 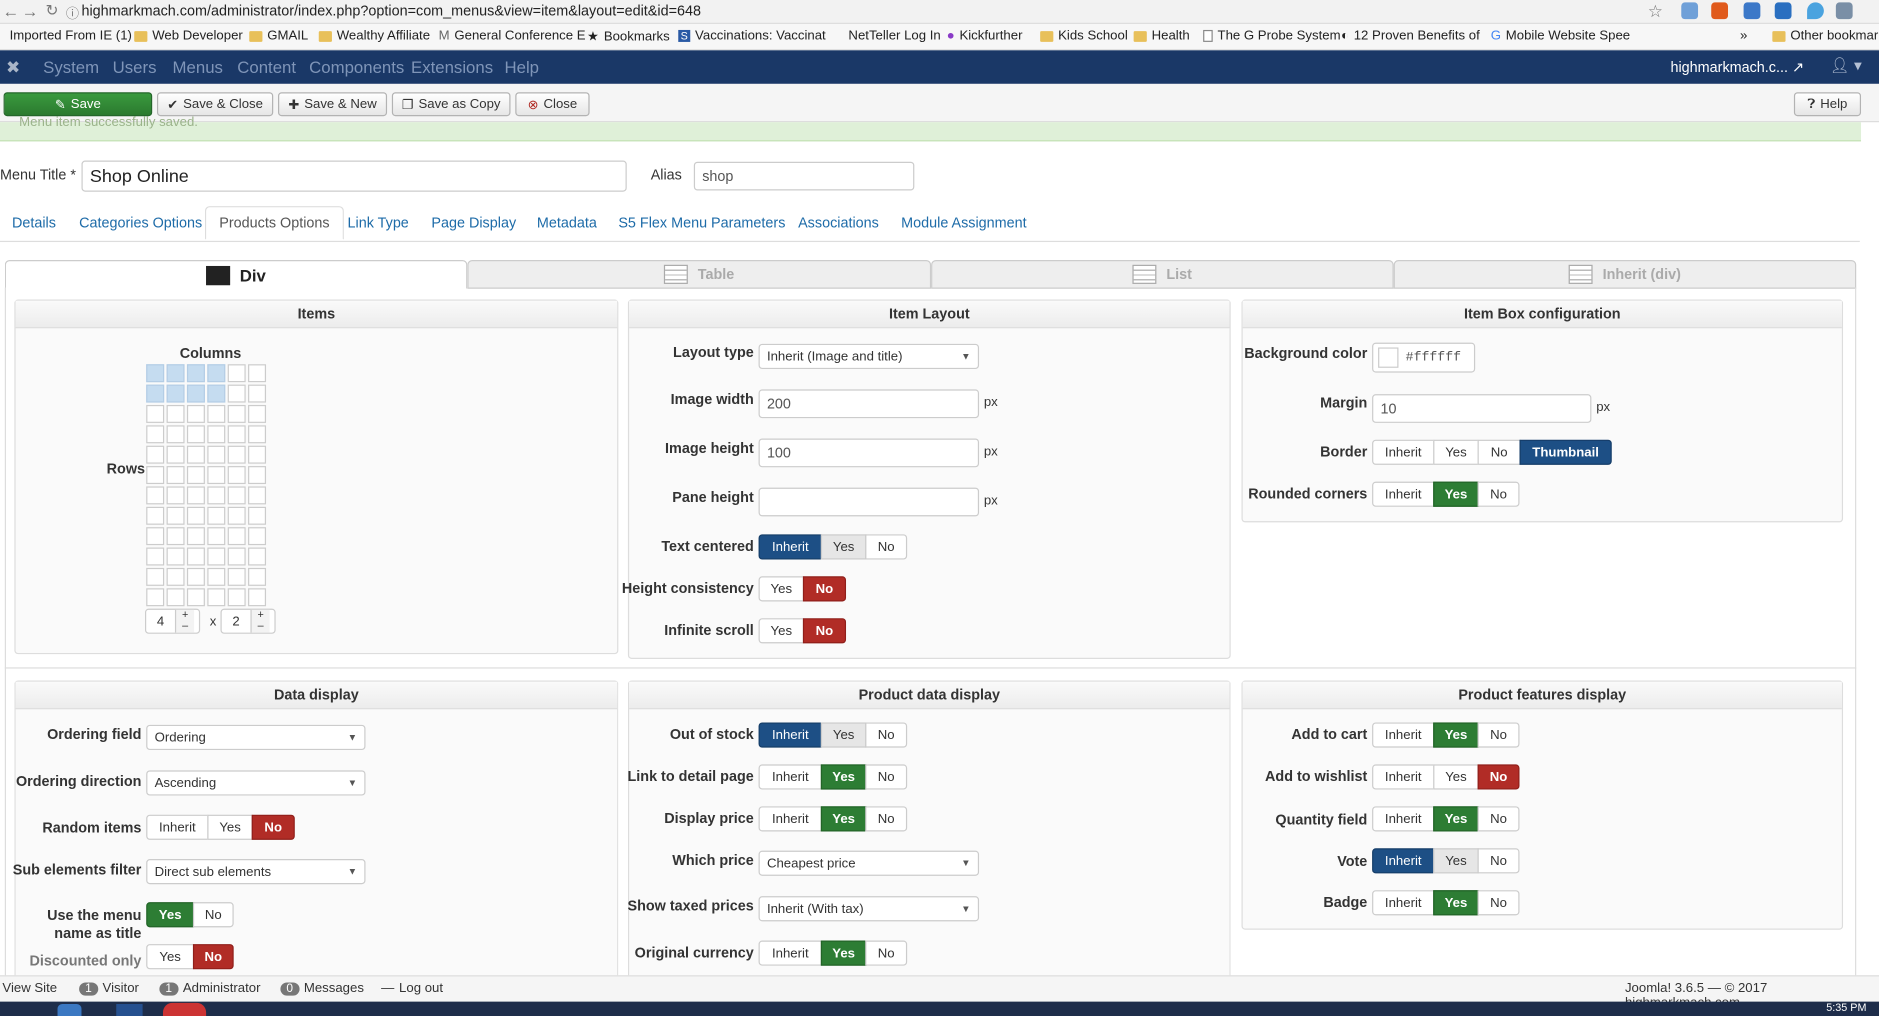 I want to click on user-icon: 👤︎ ▾, so click(x=1846, y=65).